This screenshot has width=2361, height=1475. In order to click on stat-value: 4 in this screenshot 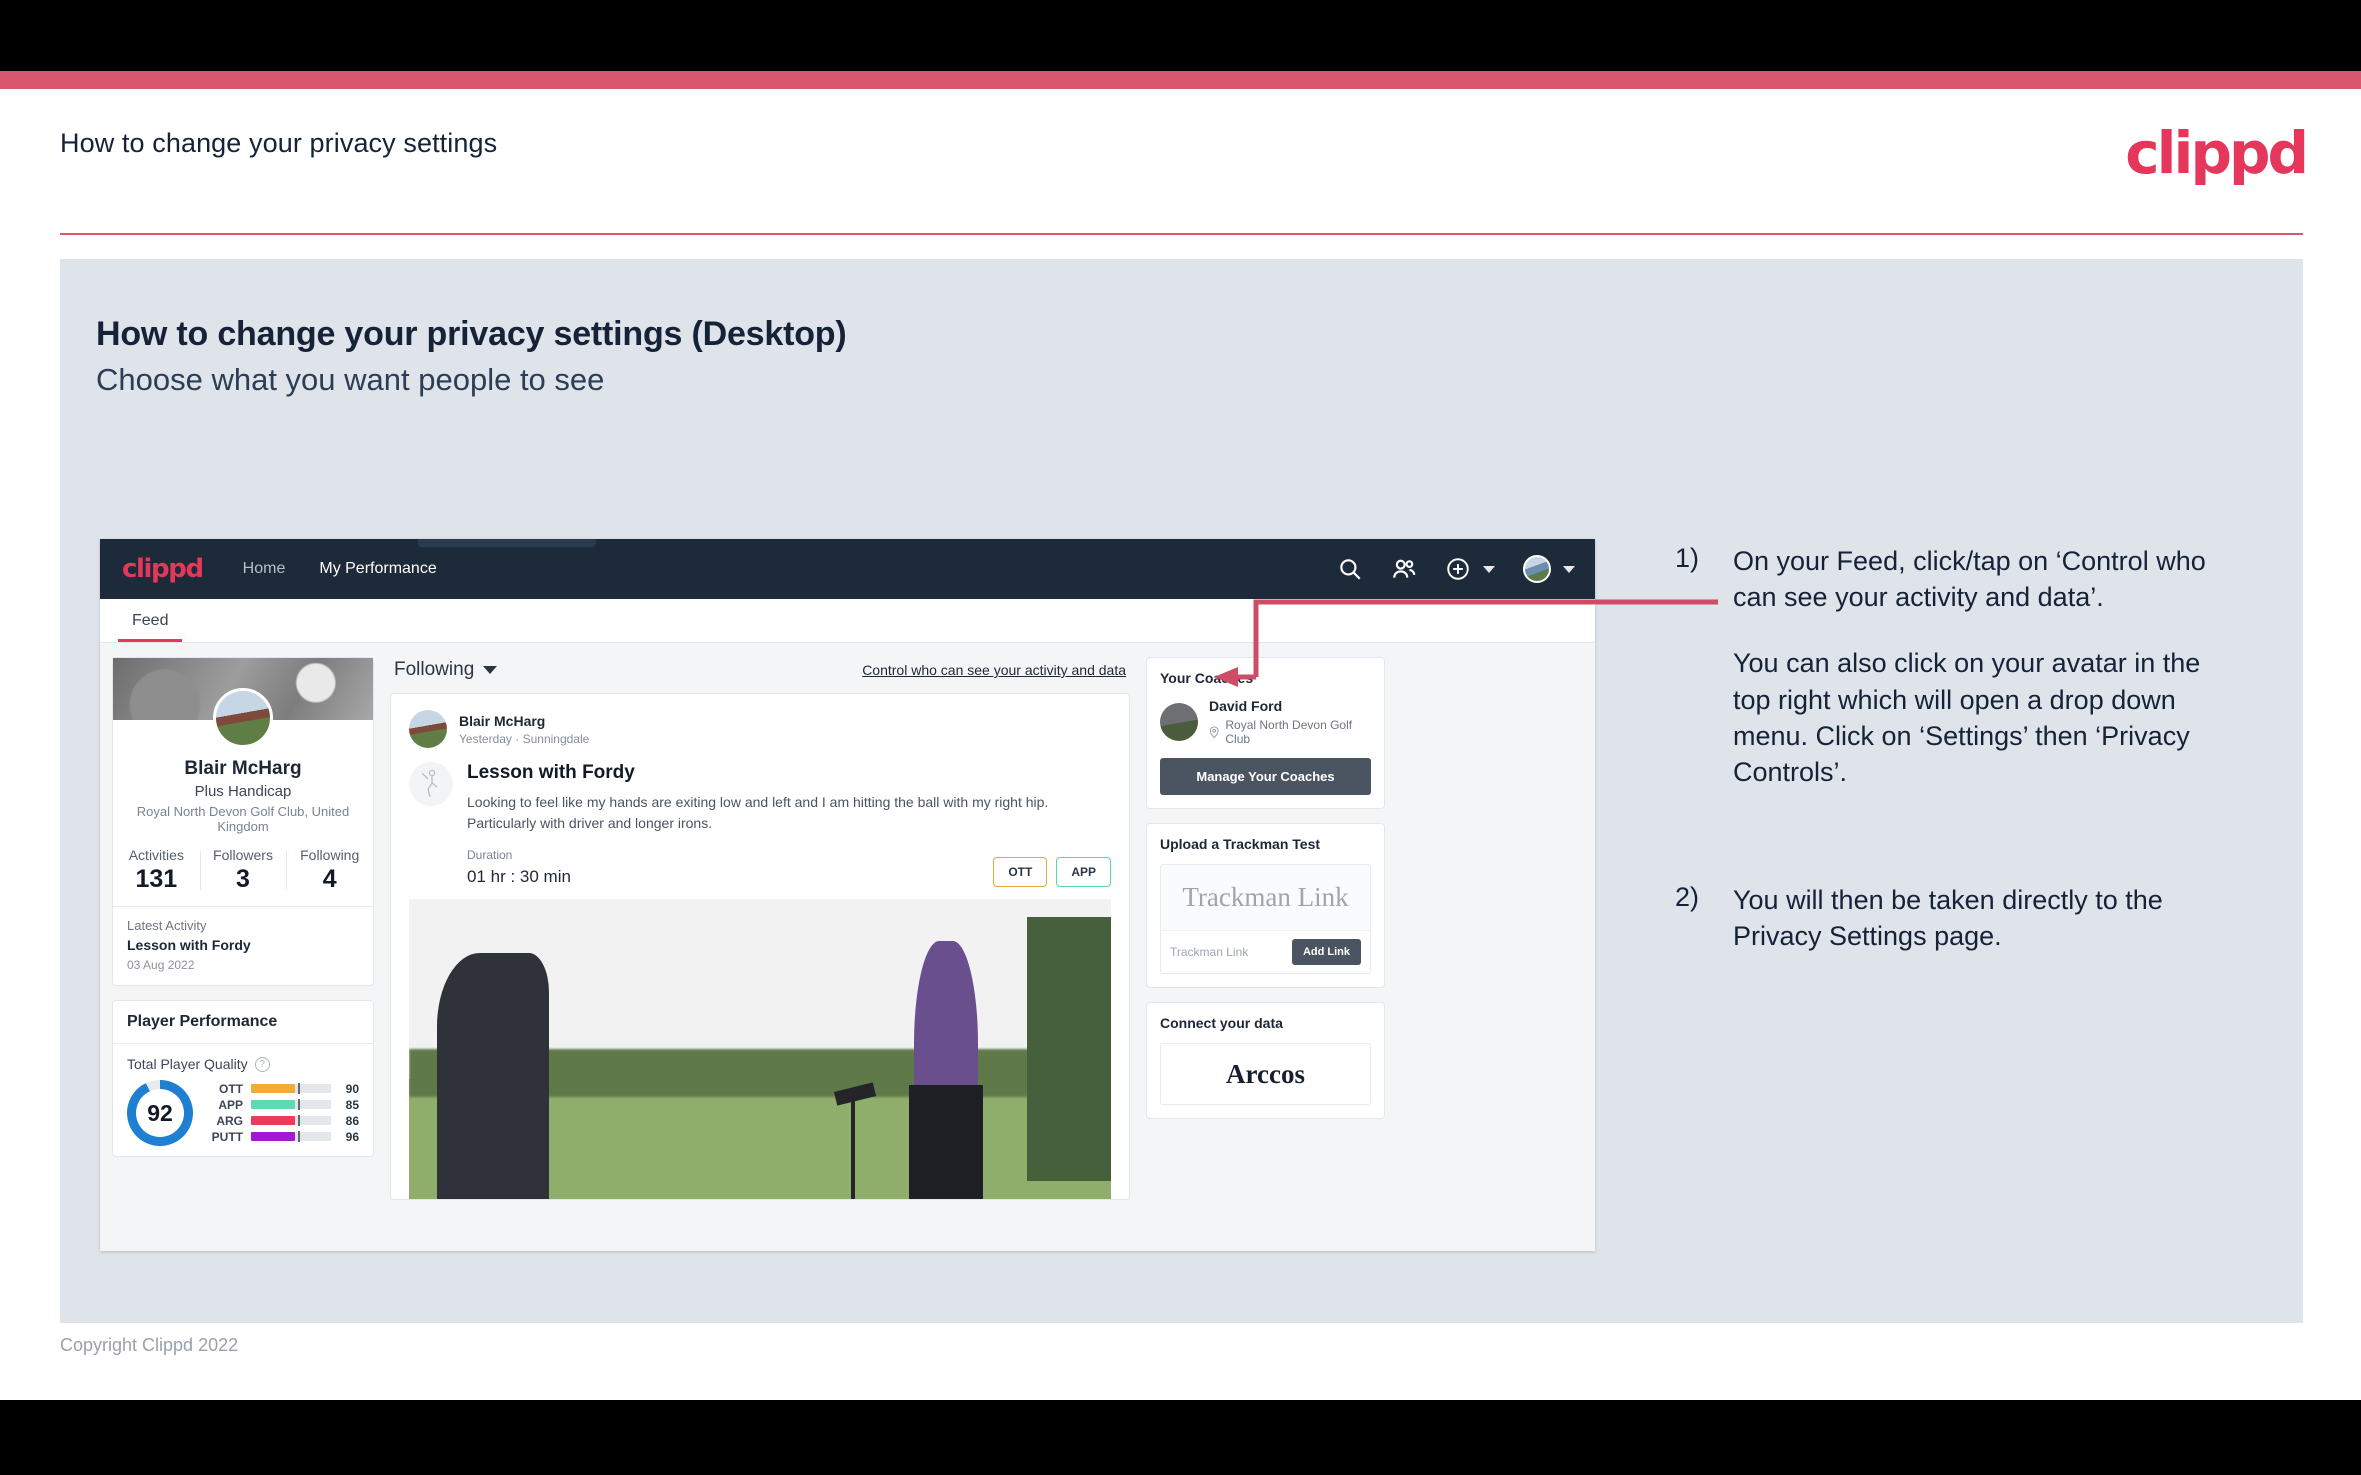, I will do `click(329, 879)`.